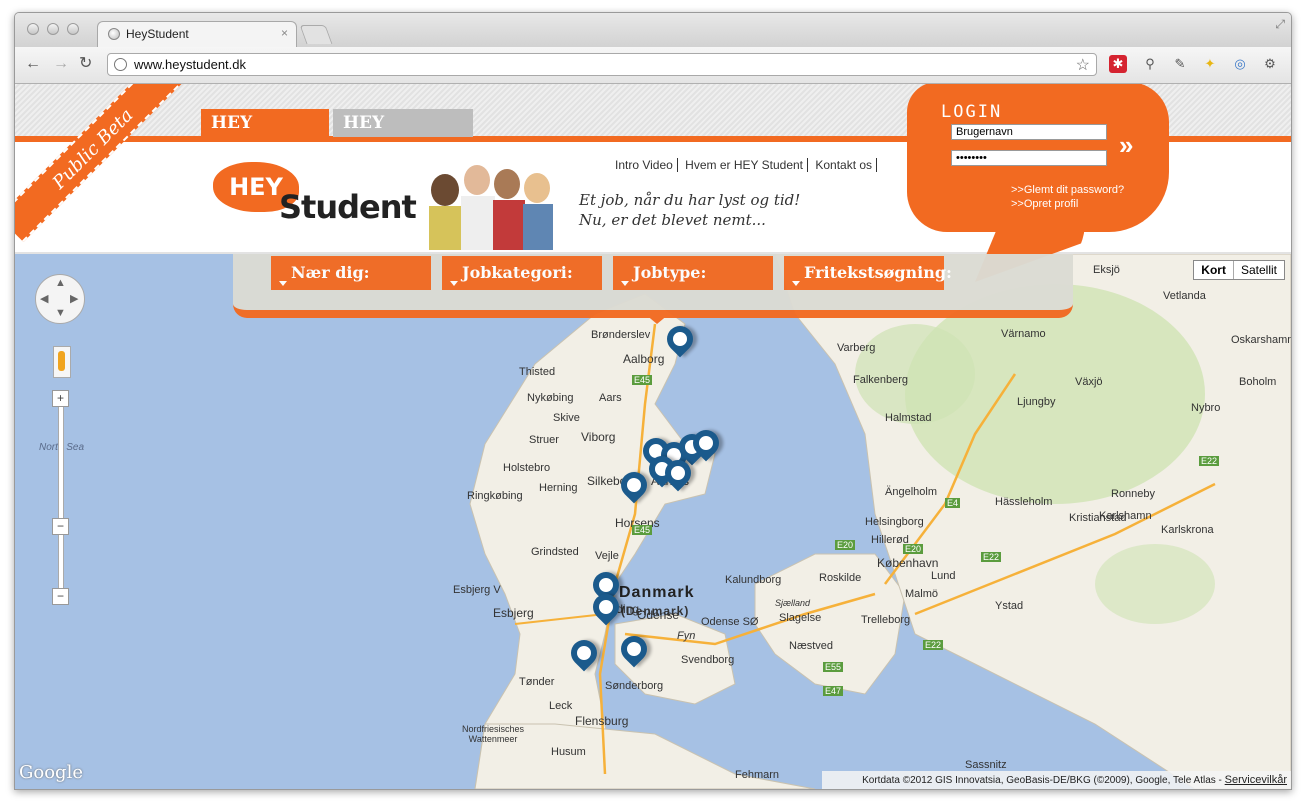  Describe the element at coordinates (73, 29) in the screenshot. I see `zoom-window-button` at that location.